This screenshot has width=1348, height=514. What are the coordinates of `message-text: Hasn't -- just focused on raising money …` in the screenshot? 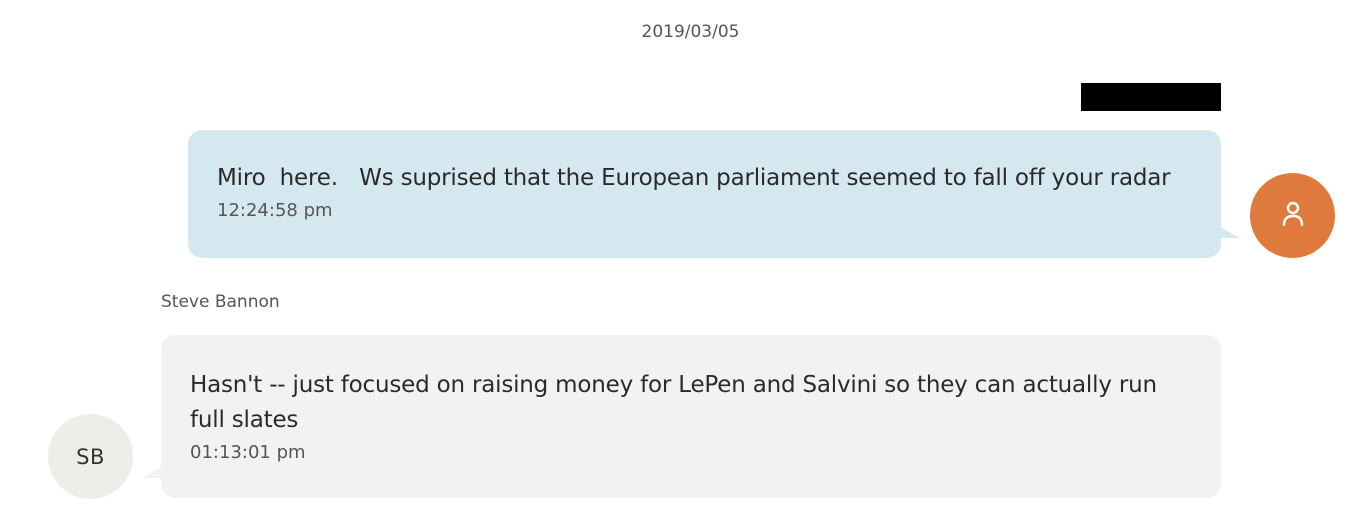 It's located at (677, 402).